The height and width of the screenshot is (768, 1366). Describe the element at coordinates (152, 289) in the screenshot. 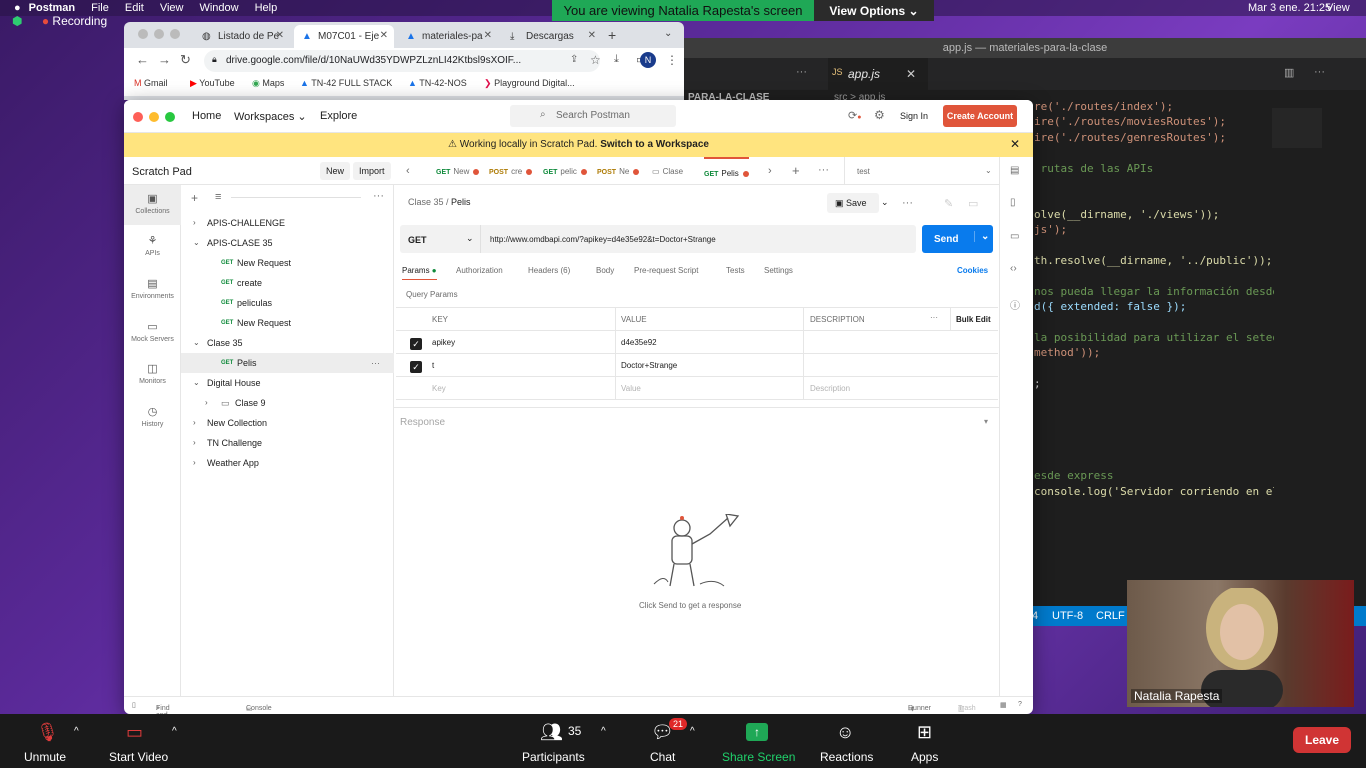

I see `rail-environments: ▤ Environments` at that location.